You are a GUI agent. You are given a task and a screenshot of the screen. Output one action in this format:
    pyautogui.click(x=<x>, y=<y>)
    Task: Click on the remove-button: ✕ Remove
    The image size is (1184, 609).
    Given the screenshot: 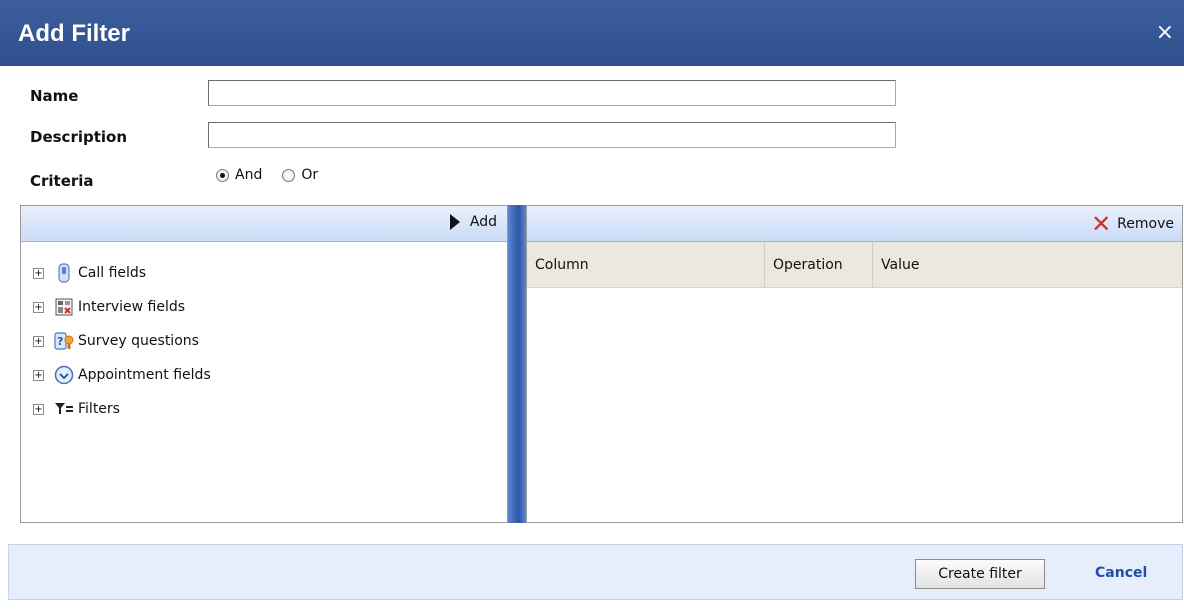 What is the action you would take?
    pyautogui.click(x=1132, y=224)
    